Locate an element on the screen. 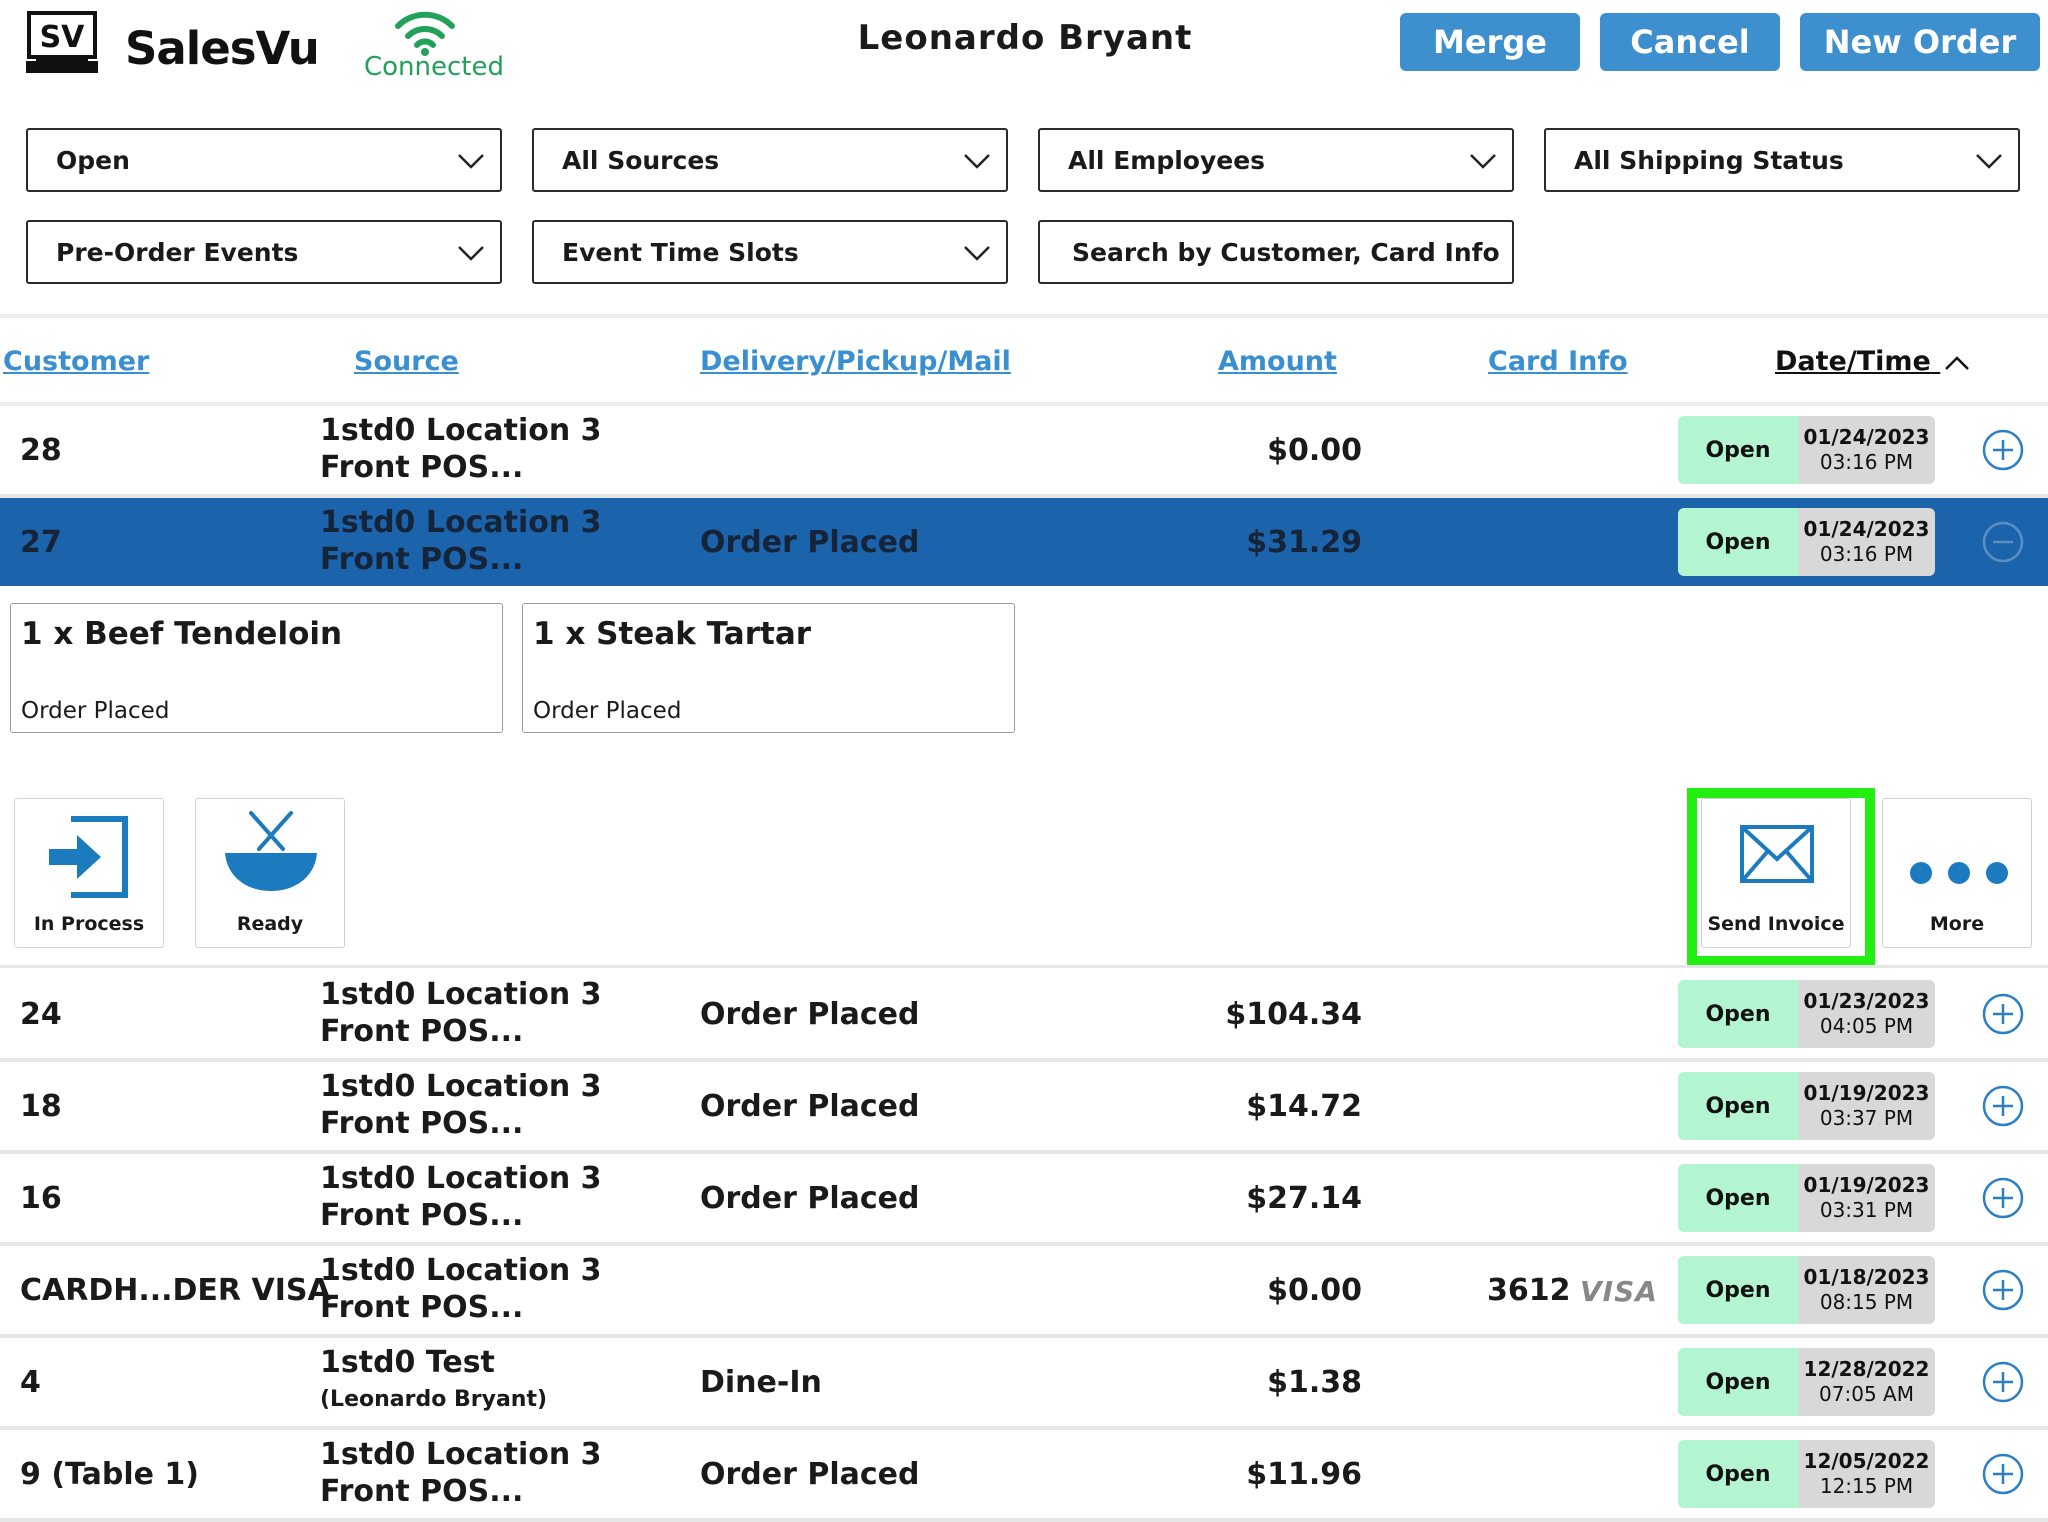  order-status-badge: Open 01/19/2023 03:31 PM is located at coordinates (1806, 1198).